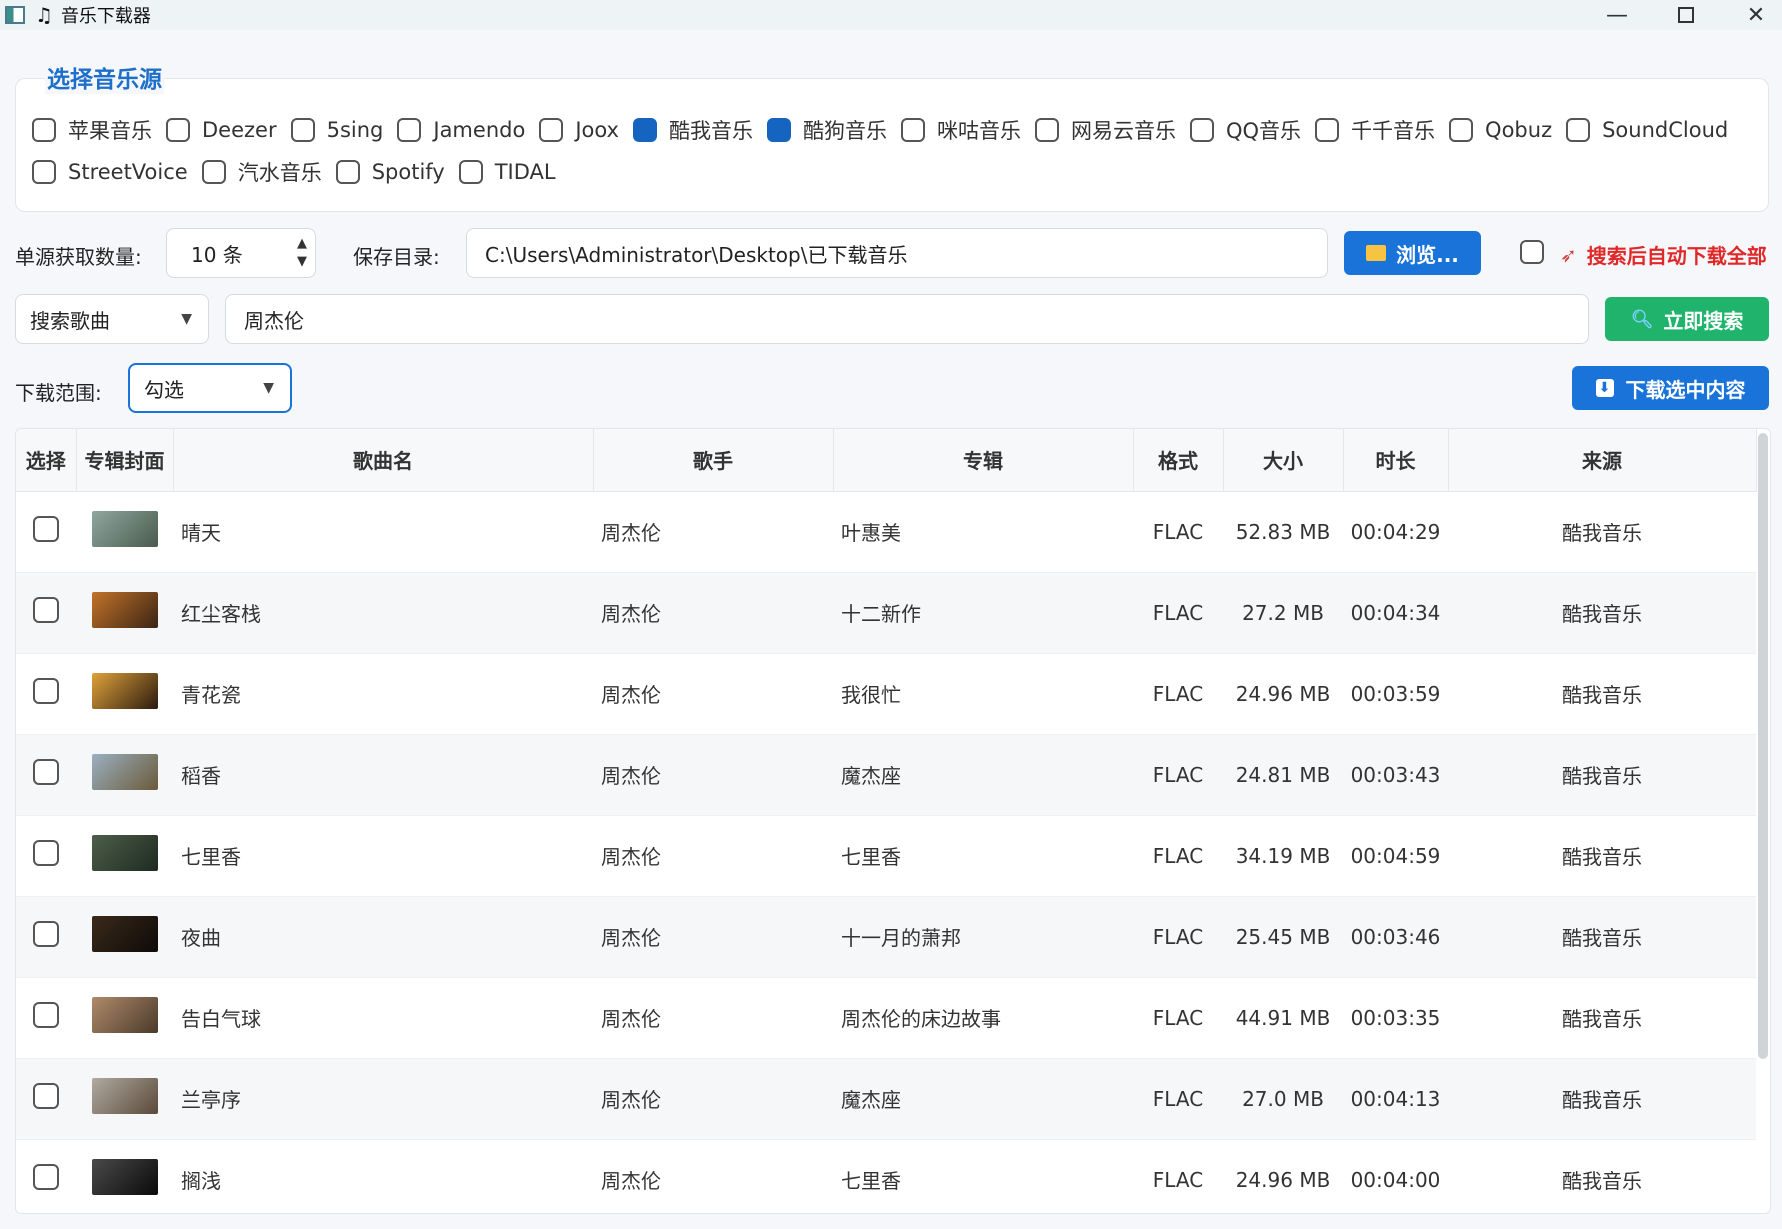 The image size is (1782, 1229). I want to click on range-label: 下载范围:, so click(58, 393).